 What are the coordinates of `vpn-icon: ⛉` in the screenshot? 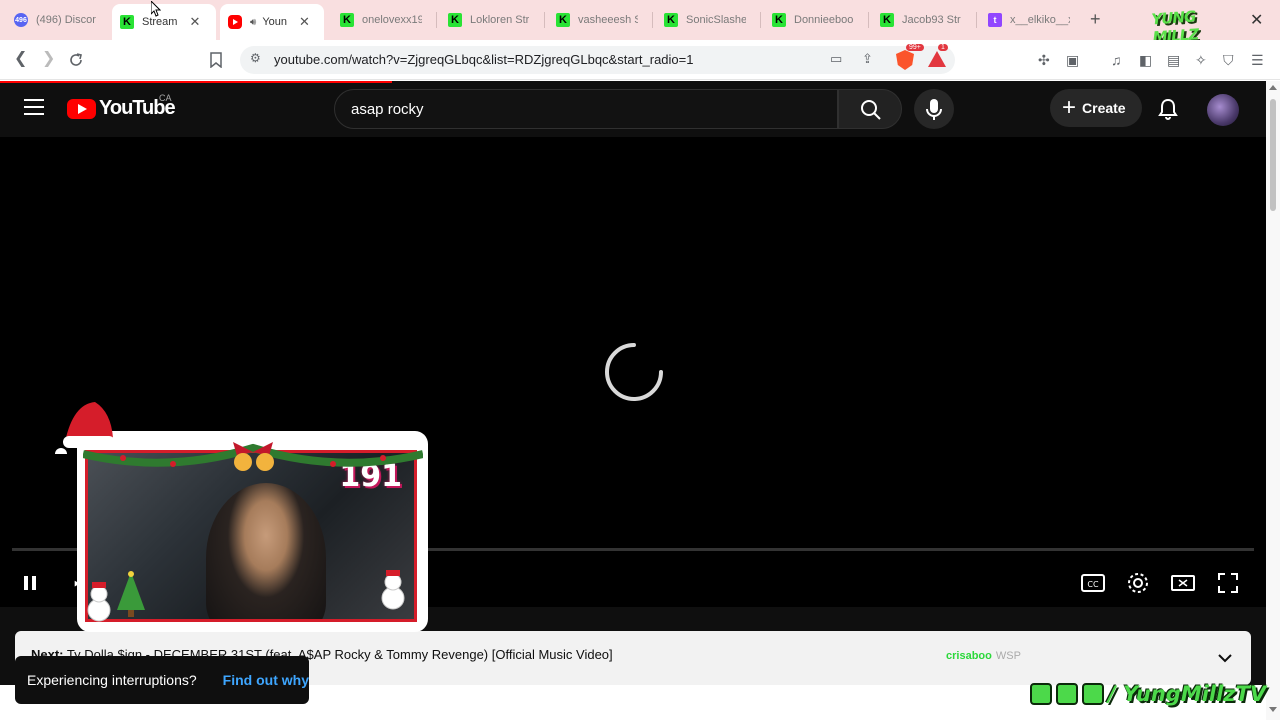 It's located at (1228, 60).